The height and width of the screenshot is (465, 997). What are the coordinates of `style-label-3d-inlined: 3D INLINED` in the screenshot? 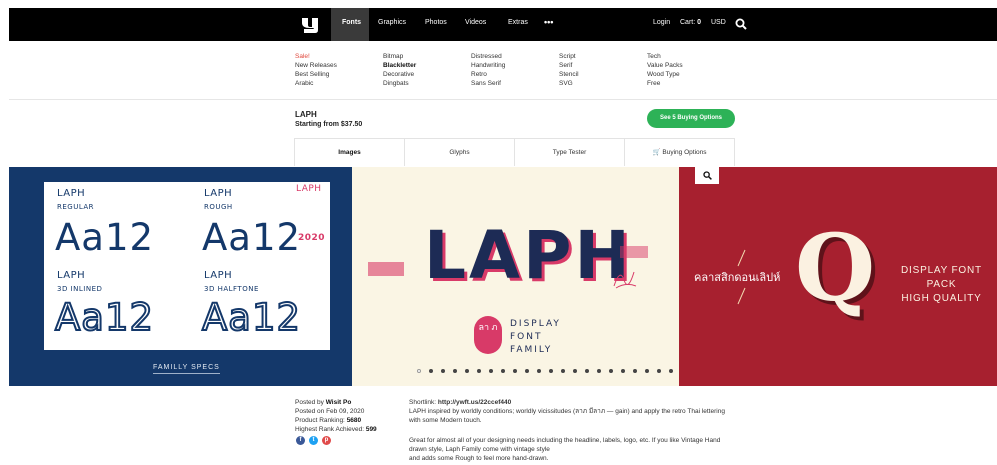 It's located at (80, 289).